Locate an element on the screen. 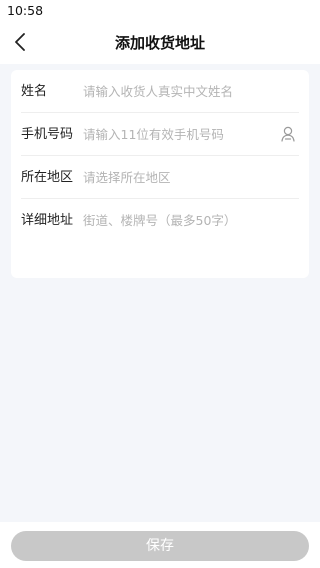 The width and height of the screenshot is (320, 568). page-title: 添加收货地址 is located at coordinates (159, 43).